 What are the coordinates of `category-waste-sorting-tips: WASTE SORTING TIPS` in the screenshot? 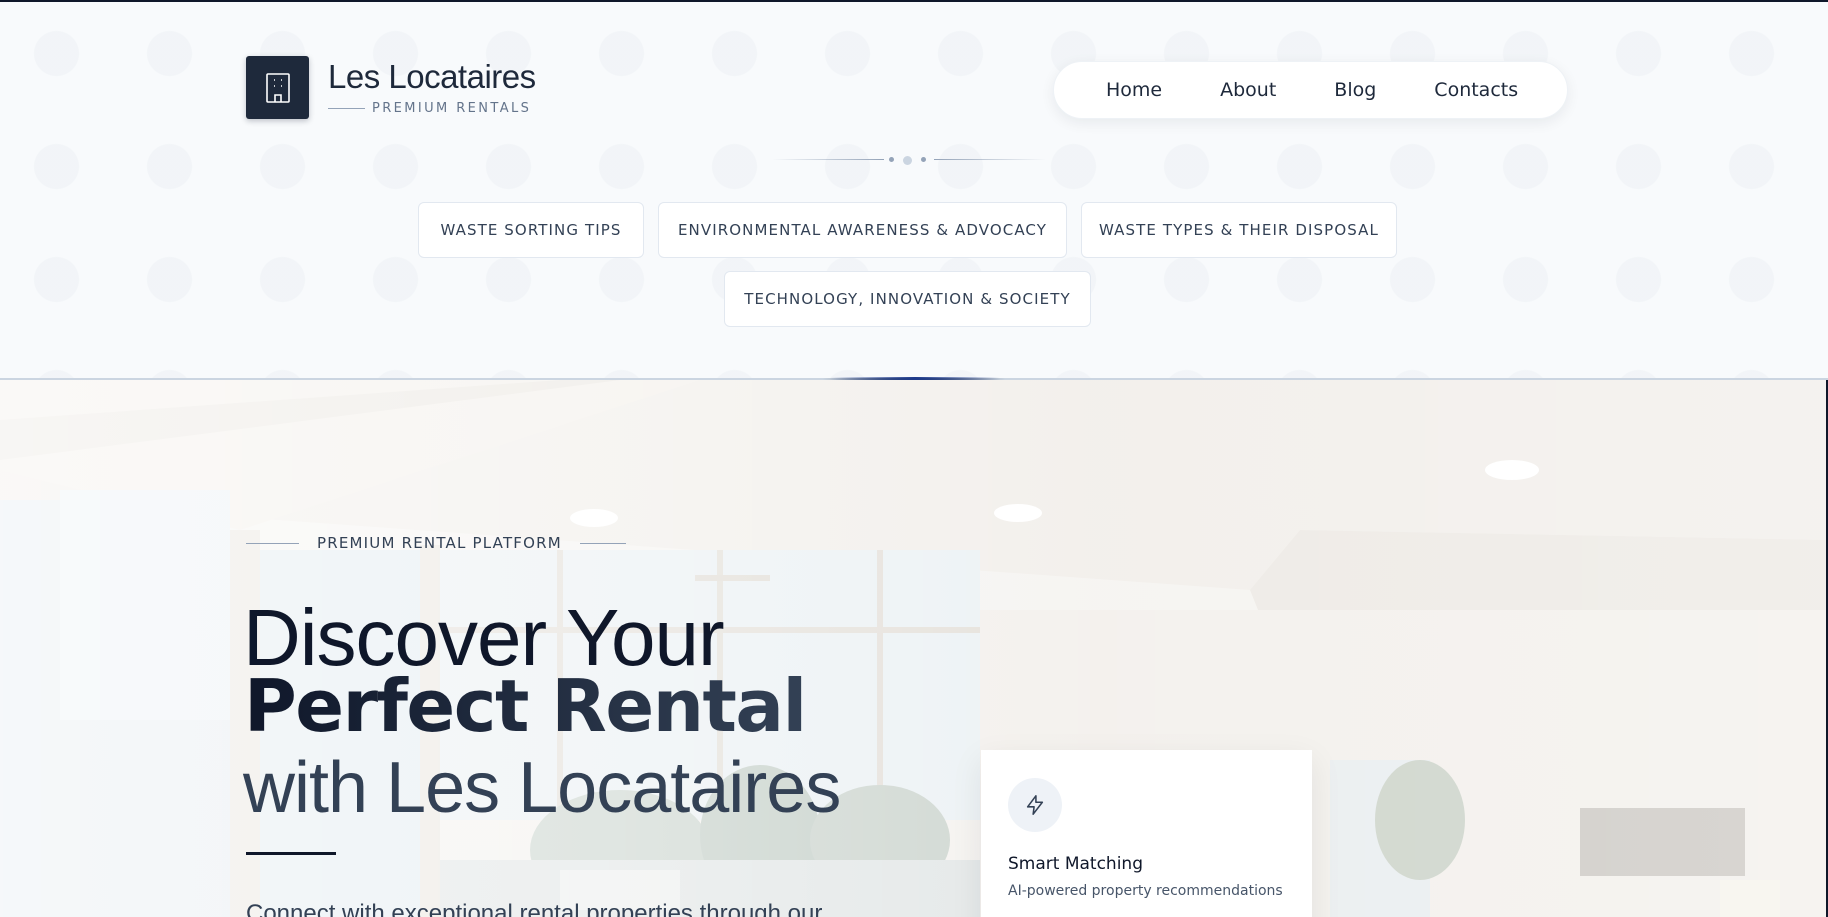 It's located at (531, 230).